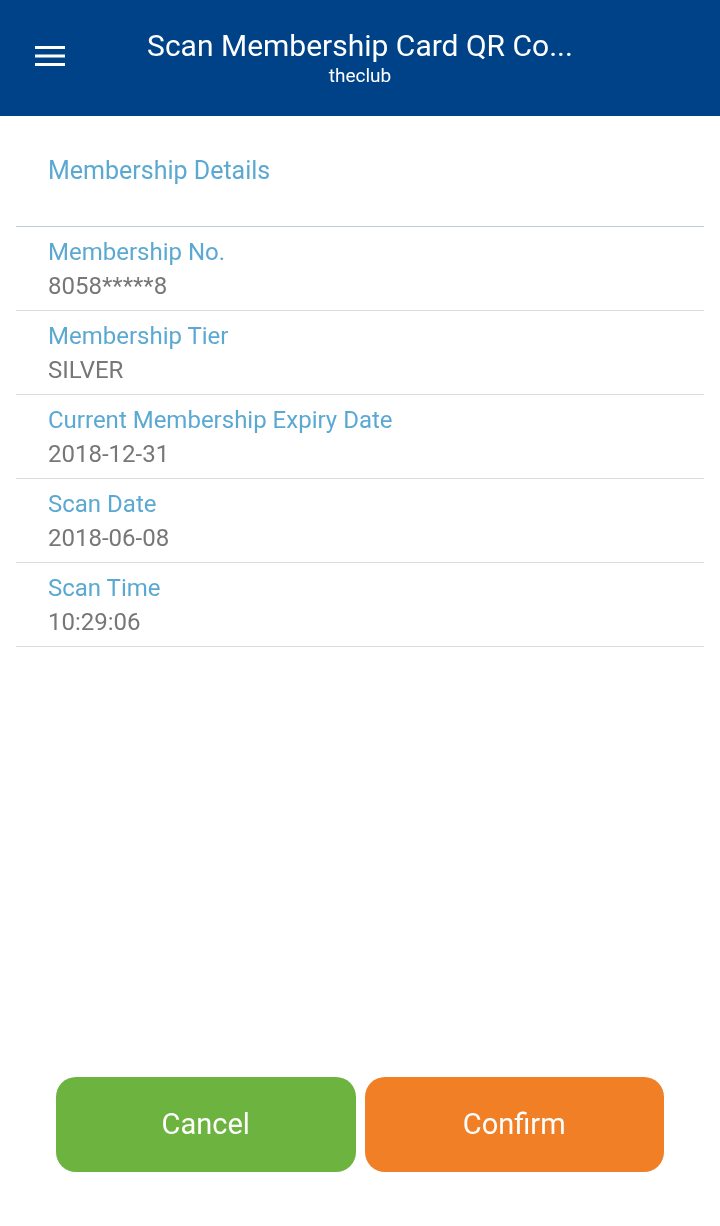  I want to click on field-value: 10:29:06, so click(95, 622).